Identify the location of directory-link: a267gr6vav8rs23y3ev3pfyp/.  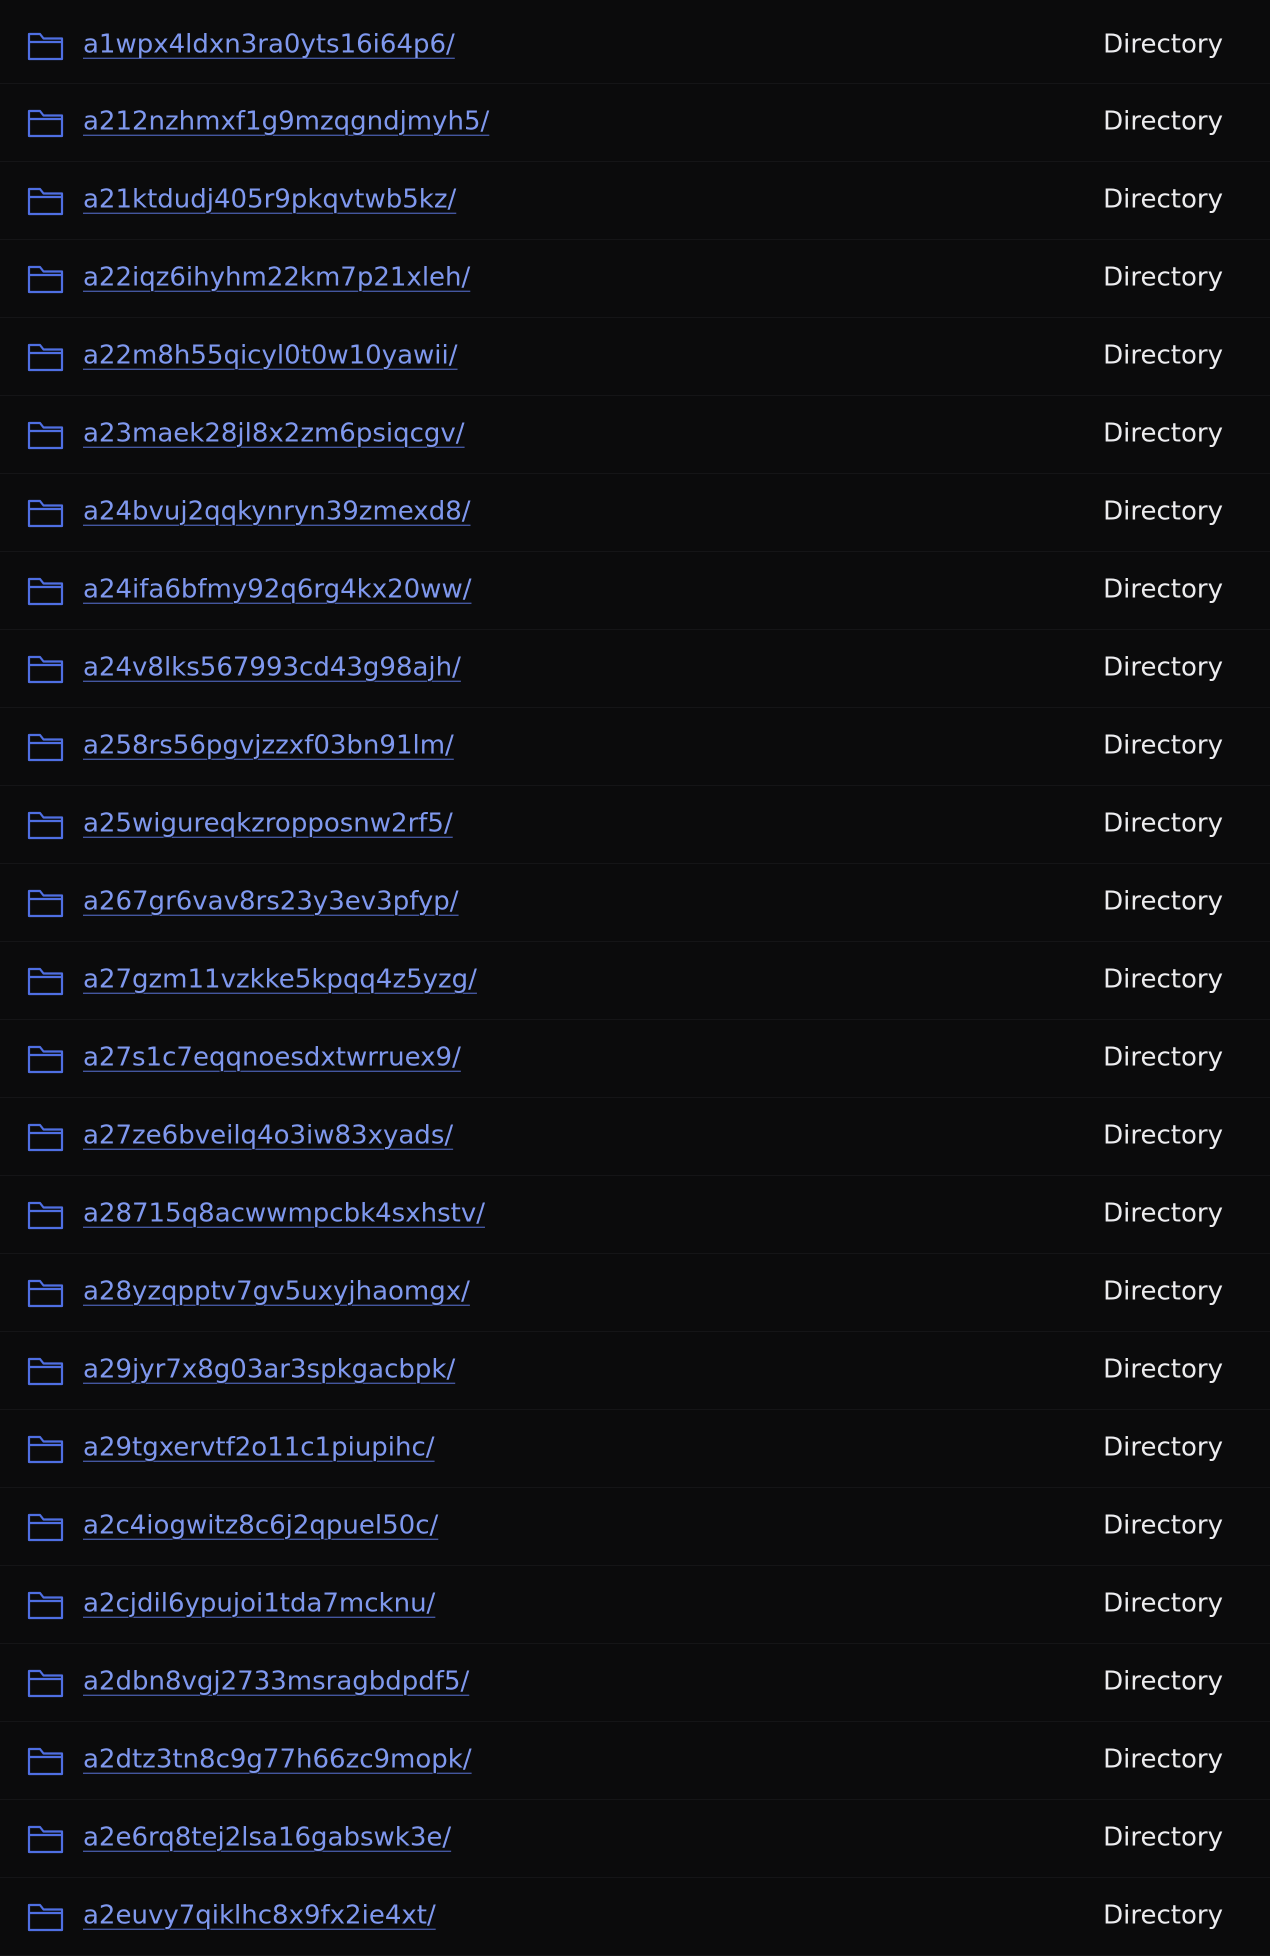
(271, 901).